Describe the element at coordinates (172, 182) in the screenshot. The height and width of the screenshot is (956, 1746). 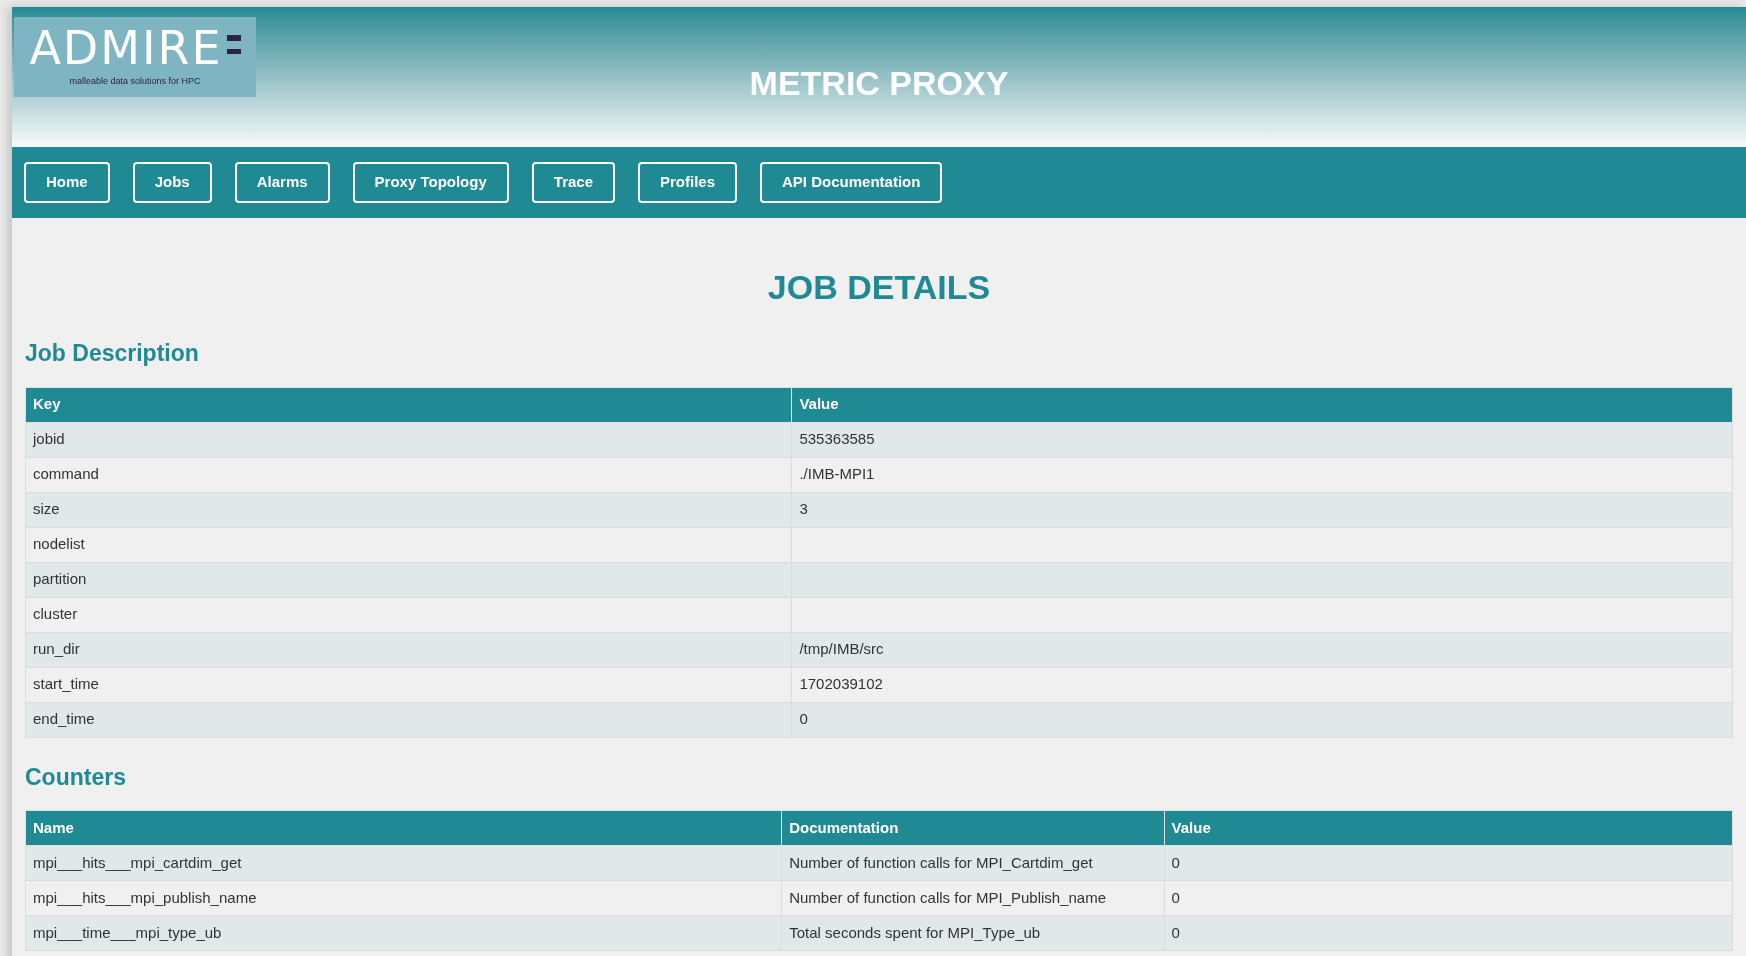
I see `nav-button: Jobs` at that location.